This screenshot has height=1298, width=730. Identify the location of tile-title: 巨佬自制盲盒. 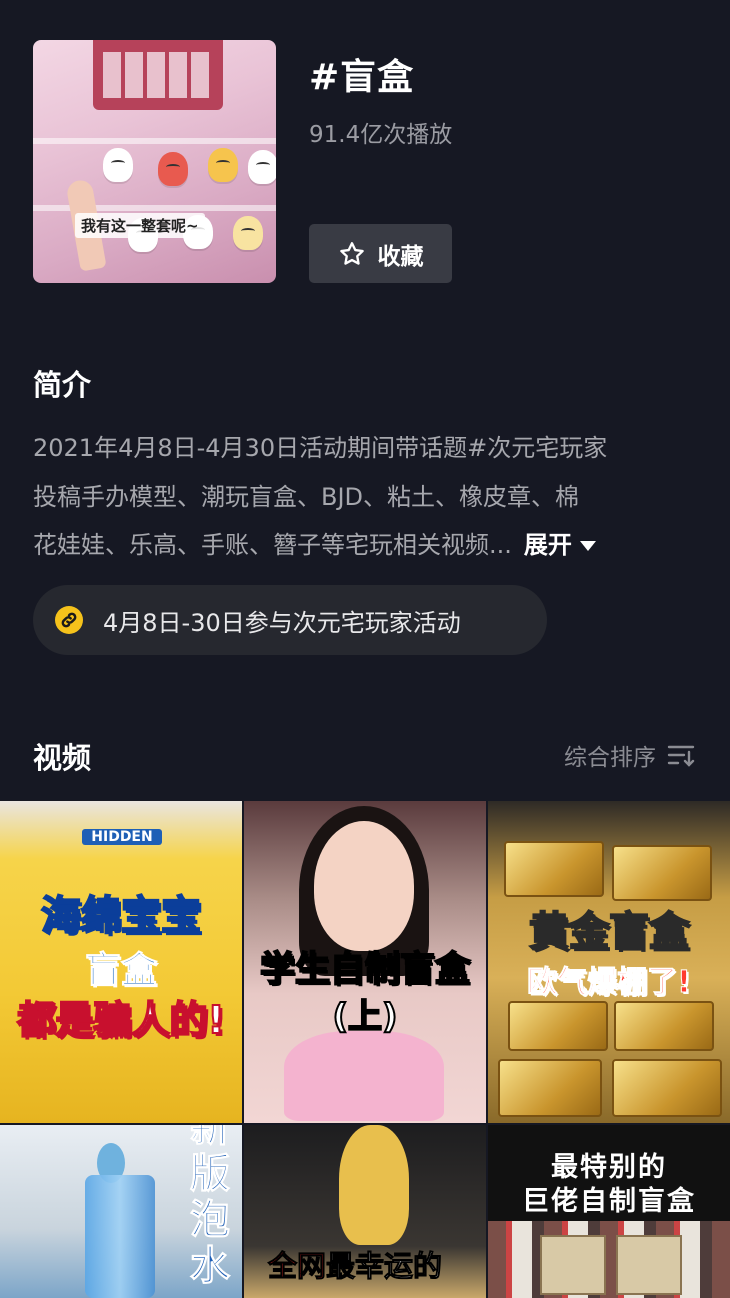
(609, 1201).